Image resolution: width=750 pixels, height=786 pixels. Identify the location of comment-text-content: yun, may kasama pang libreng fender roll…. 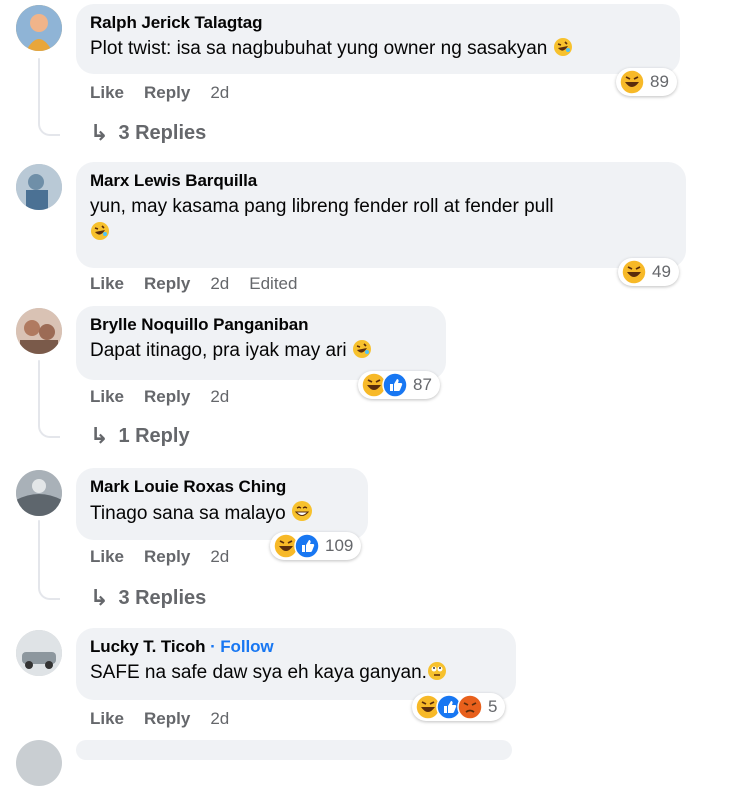
(322, 206).